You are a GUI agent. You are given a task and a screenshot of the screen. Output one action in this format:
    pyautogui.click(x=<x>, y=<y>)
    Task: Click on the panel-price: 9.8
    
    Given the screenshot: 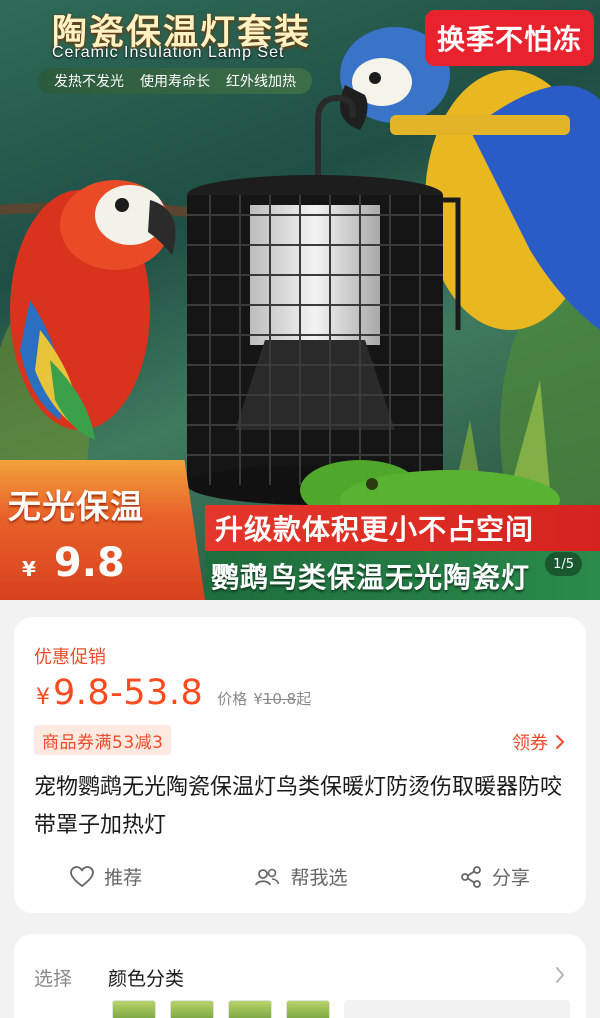 What is the action you would take?
    pyautogui.click(x=89, y=563)
    